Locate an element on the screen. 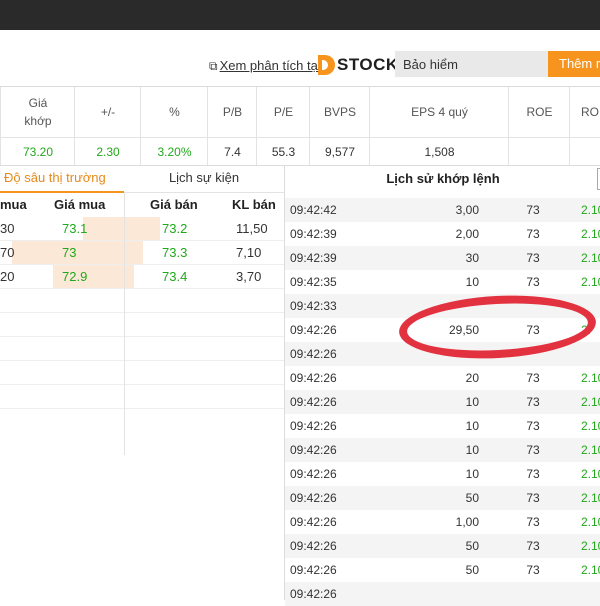  depth-price-buy: 73 is located at coordinates (69, 252).